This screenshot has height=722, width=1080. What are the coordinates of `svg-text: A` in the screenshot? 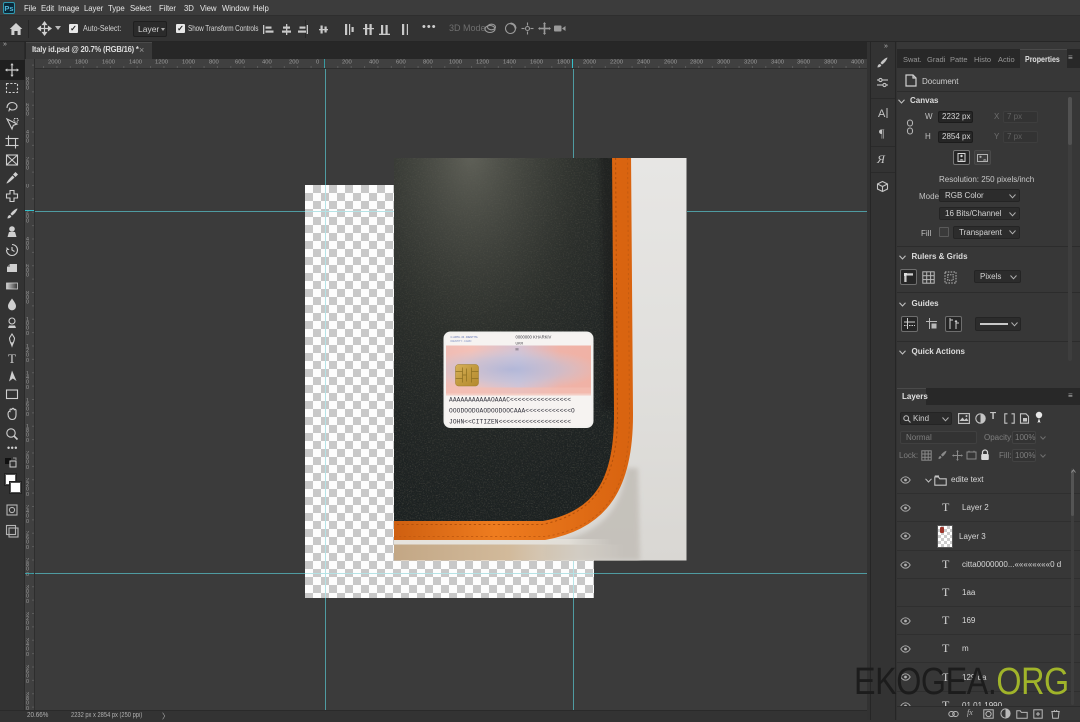 It's located at (882, 114).